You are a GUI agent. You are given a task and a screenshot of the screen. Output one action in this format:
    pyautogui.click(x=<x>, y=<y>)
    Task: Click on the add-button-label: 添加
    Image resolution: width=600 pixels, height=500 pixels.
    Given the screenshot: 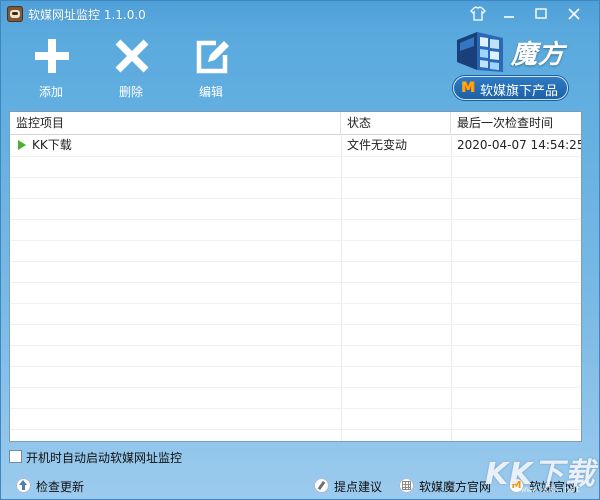 What is the action you would take?
    pyautogui.click(x=50, y=92)
    